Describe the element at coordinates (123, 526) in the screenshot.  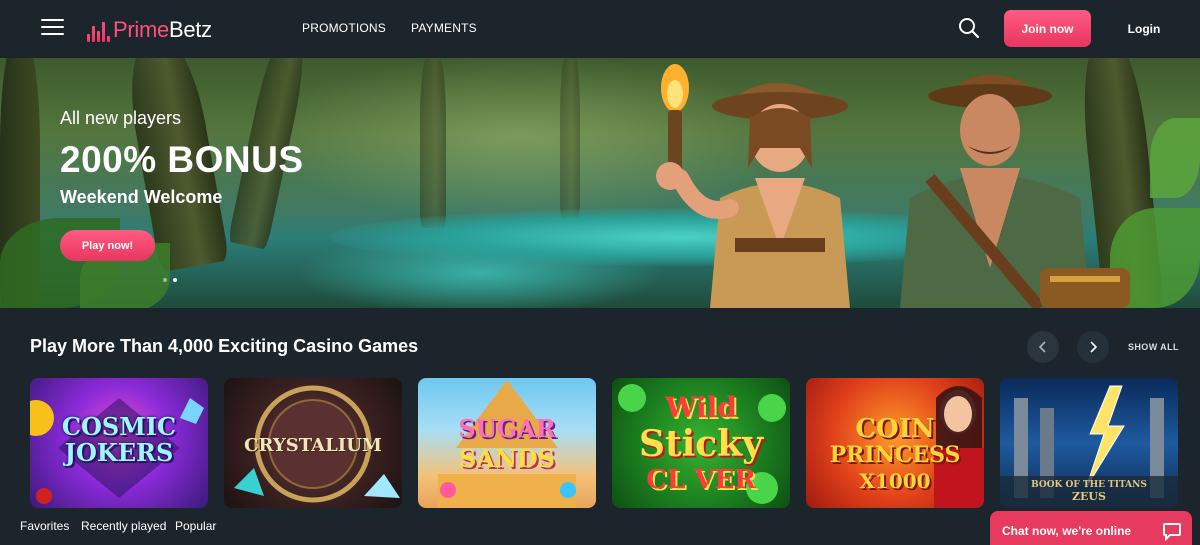
I see `bottom-nav-recently-played: Recently played` at that location.